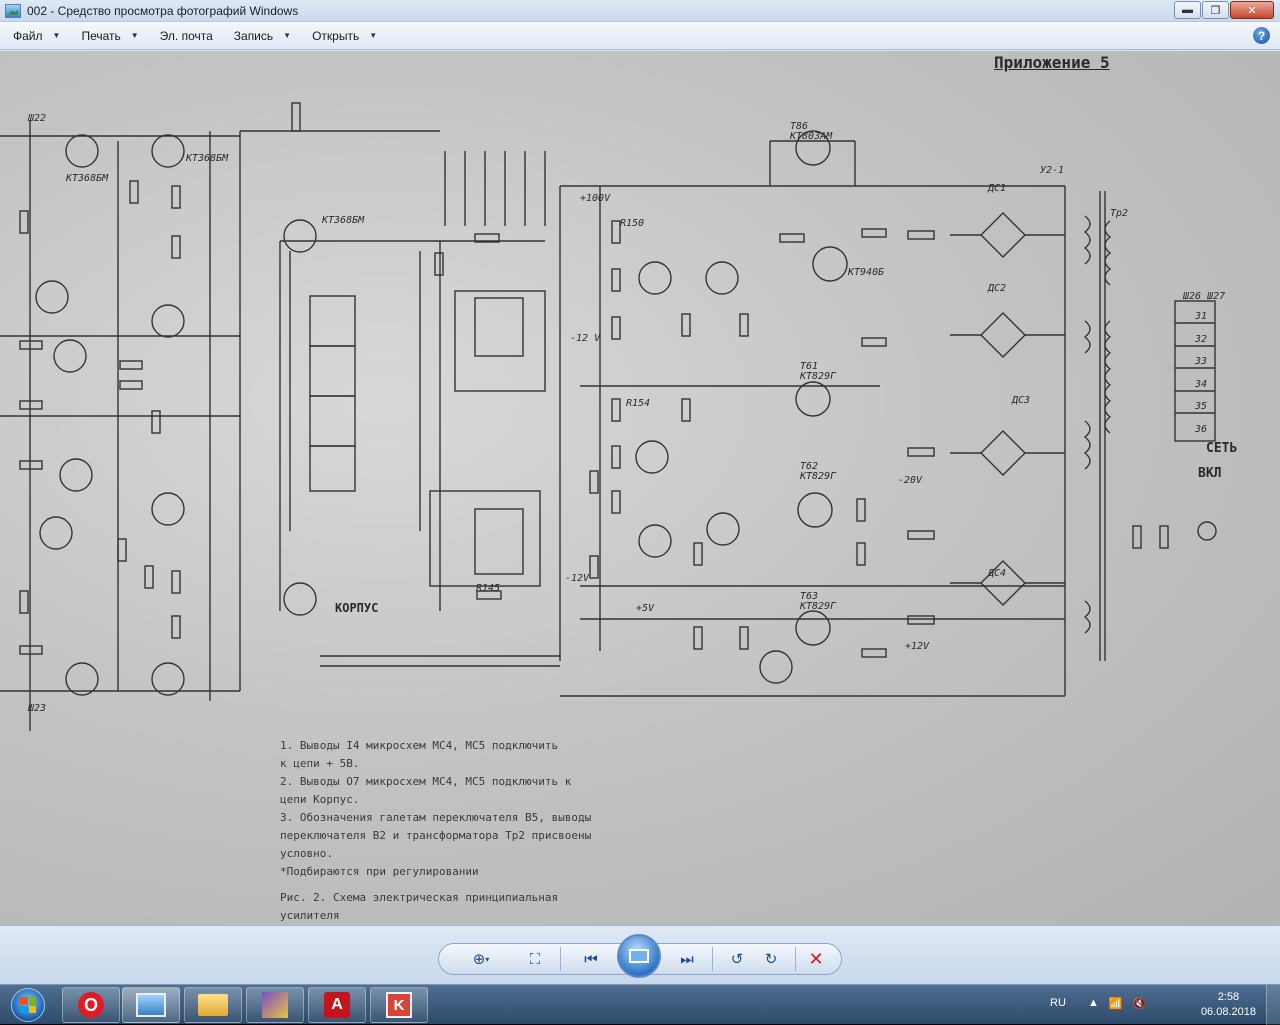 The height and width of the screenshot is (1025, 1280). I want to click on schematic-heading: Приложение 5, so click(1052, 62).